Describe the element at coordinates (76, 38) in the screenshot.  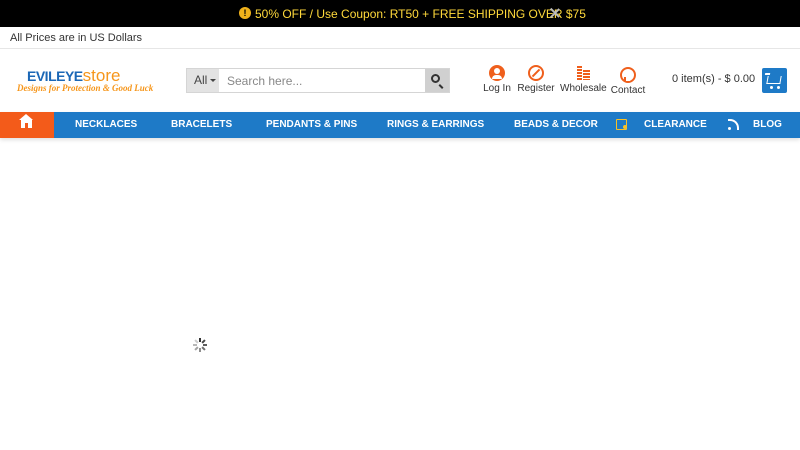
I see `currency-note: All Prices are in US Dollars` at that location.